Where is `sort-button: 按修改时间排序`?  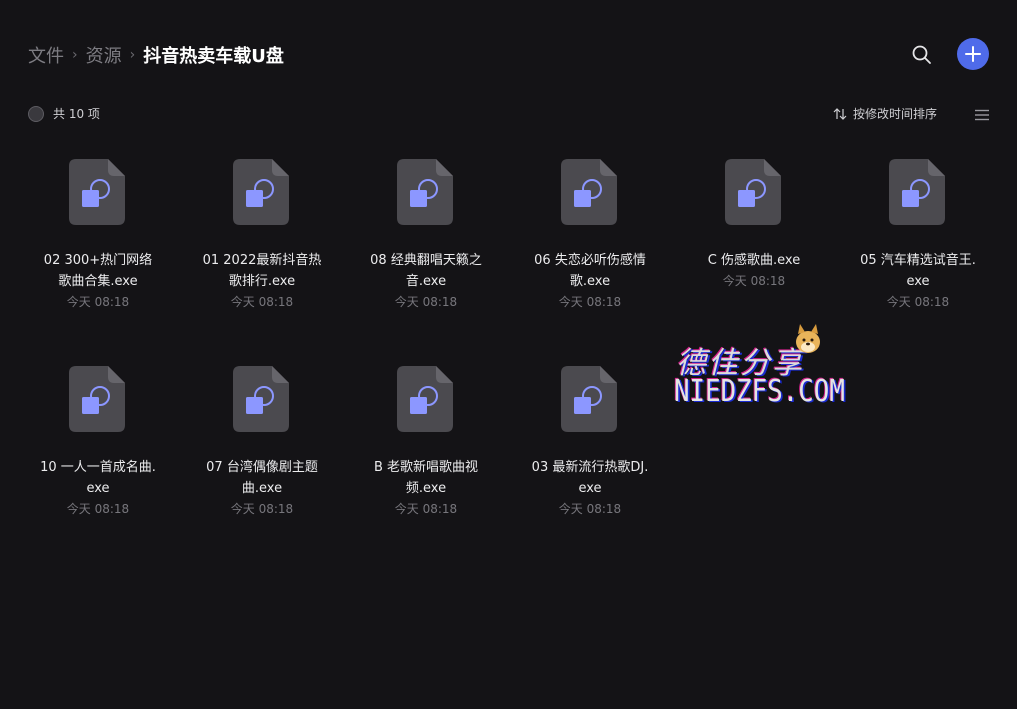
sort-button: 按修改时间排序 is located at coordinates (885, 113).